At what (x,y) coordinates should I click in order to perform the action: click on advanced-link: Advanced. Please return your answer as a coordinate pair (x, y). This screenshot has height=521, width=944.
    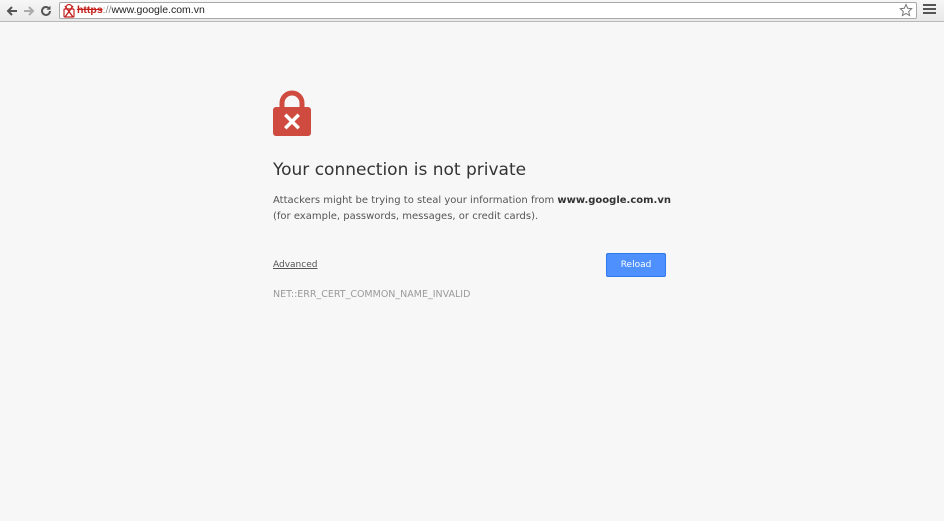
    Looking at the image, I should click on (295, 265).